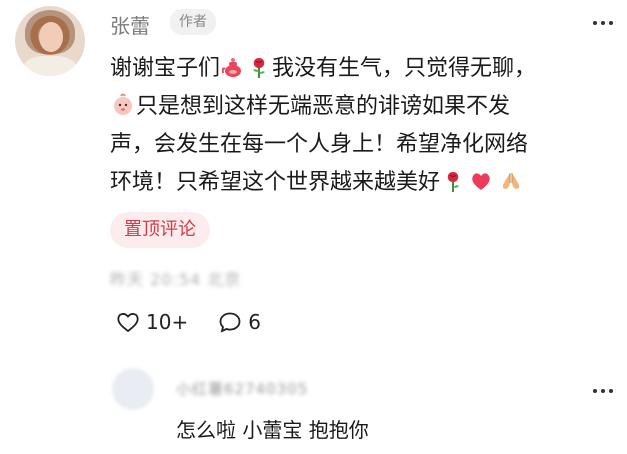 Image resolution: width=627 pixels, height=454 pixels. I want to click on avatar-face, so click(51, 37).